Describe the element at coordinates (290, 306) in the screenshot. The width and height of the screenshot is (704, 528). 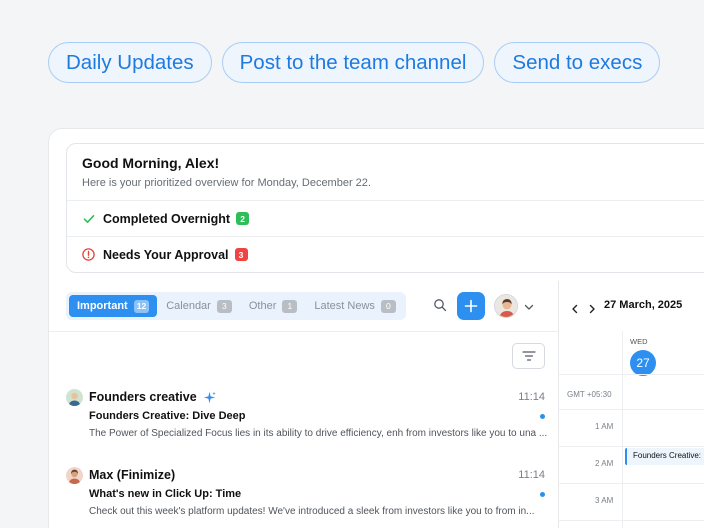
I see `tab-other-count: 1` at that location.